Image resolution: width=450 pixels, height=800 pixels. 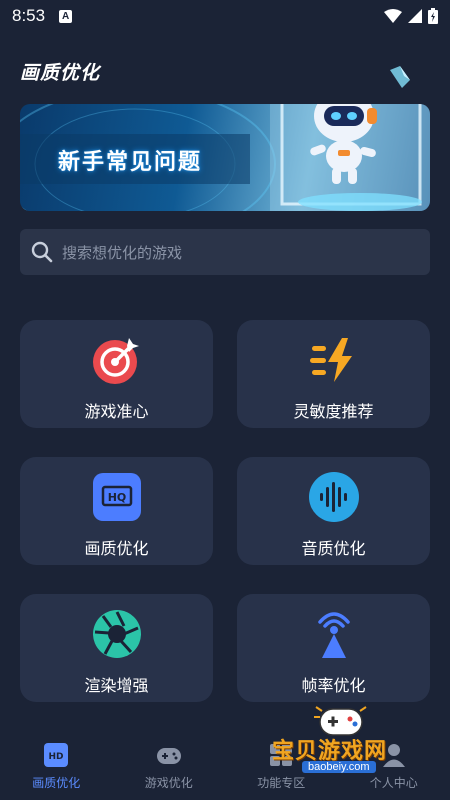 I want to click on search-icon, so click(x=42, y=252).